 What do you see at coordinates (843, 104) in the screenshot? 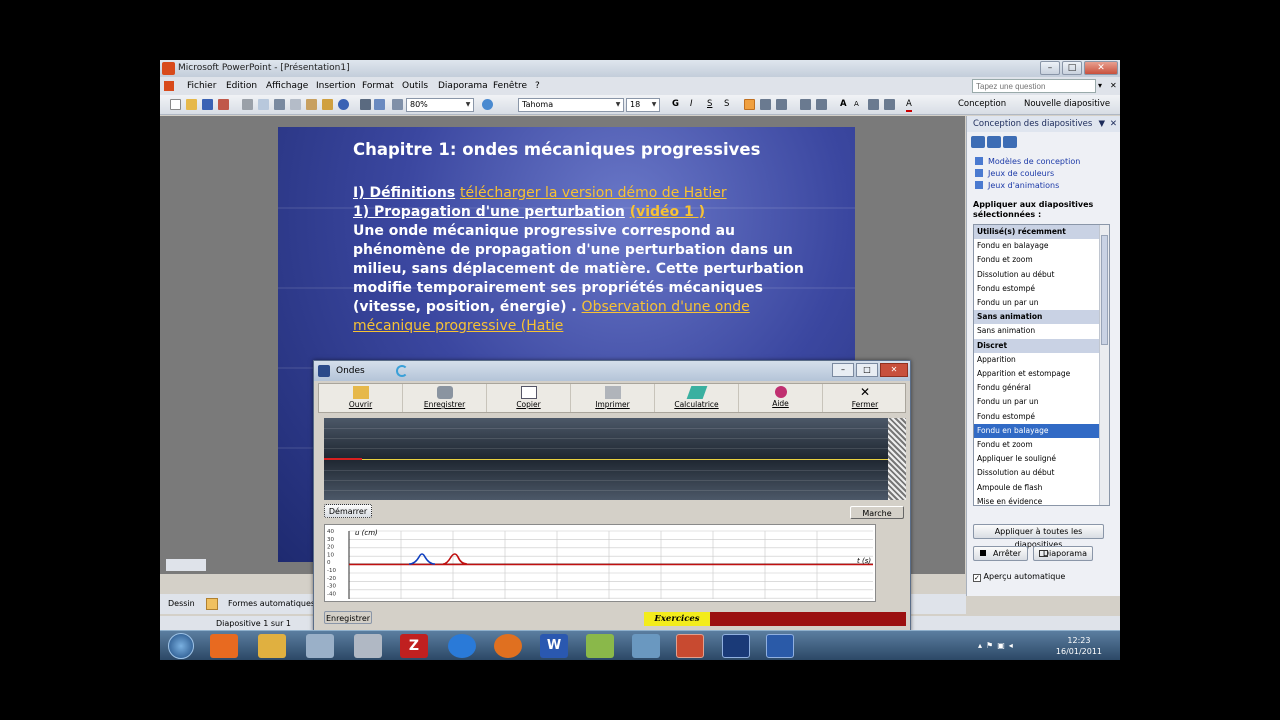
I see `grow-font-icon: A` at bounding box center [843, 104].